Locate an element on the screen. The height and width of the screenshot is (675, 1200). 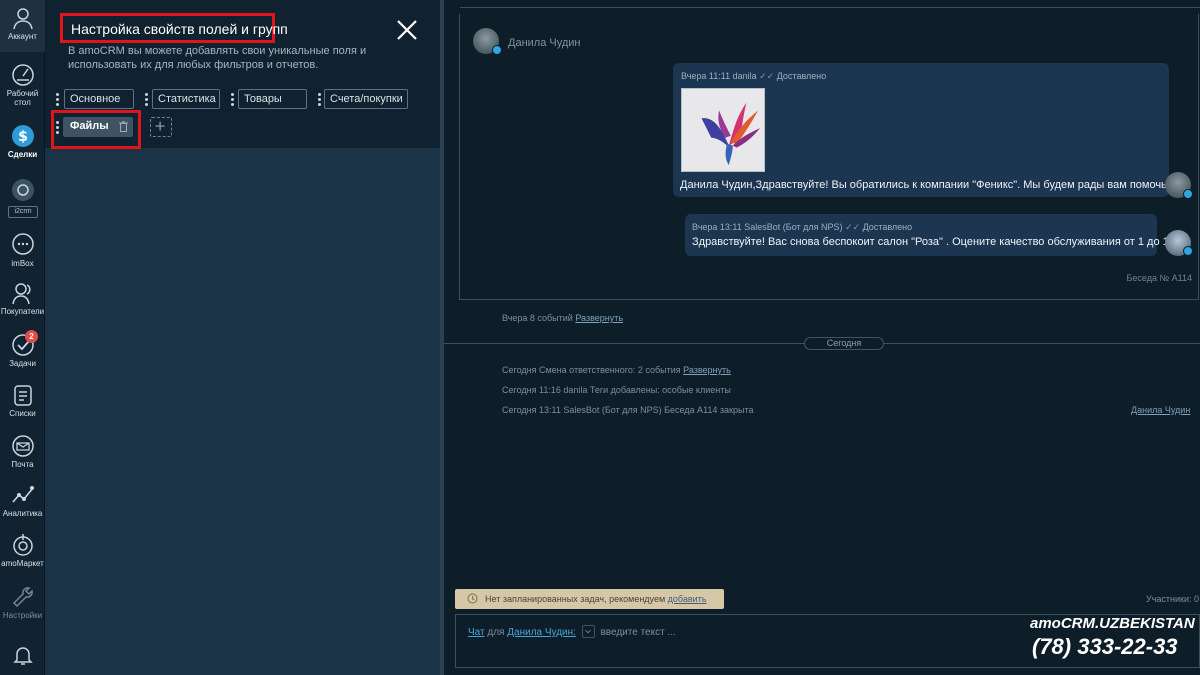
deals-icon: $ is located at coordinates (22, 136).